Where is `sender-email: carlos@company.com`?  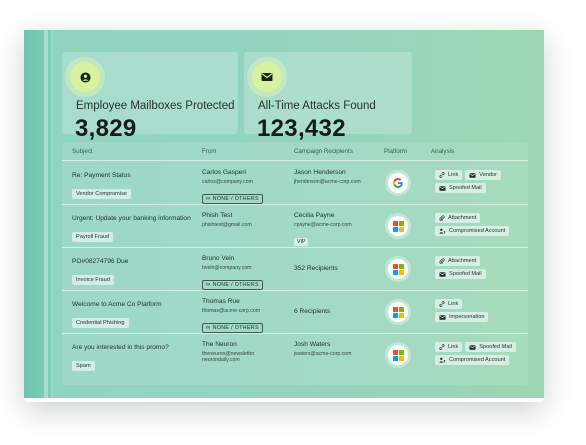
sender-email: carlos@company.com is located at coordinates (228, 182).